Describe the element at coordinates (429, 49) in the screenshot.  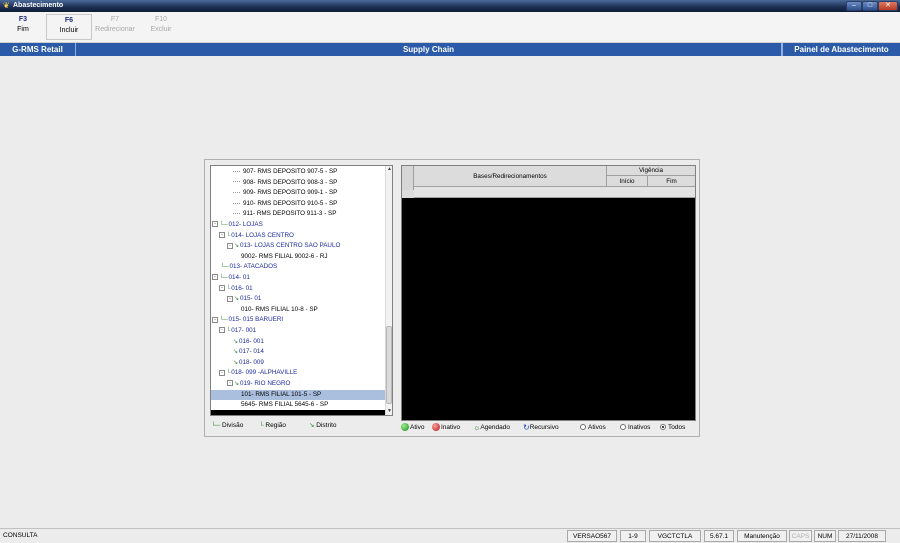
I see `module-name: Supply Chain` at that location.